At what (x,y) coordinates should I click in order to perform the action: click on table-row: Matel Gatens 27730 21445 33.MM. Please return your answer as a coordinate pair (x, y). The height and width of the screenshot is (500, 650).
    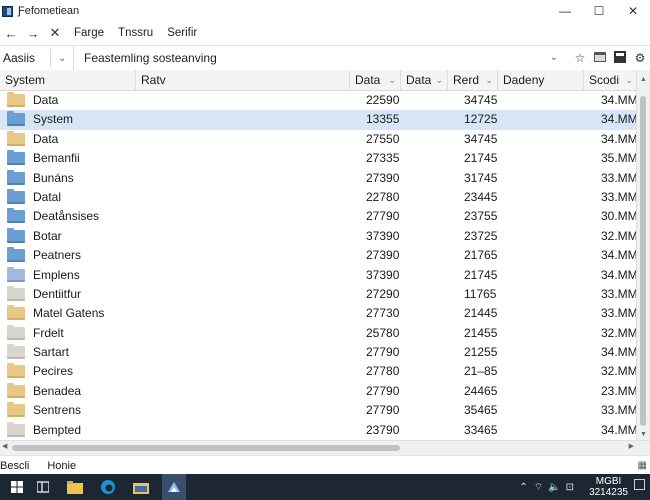
    Looking at the image, I should click on (319, 313).